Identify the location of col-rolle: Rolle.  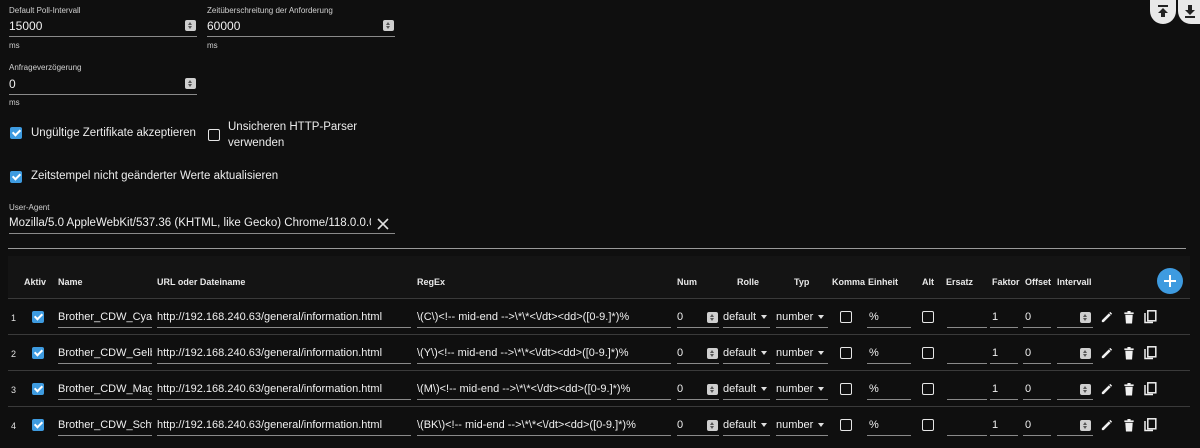
(748, 282).